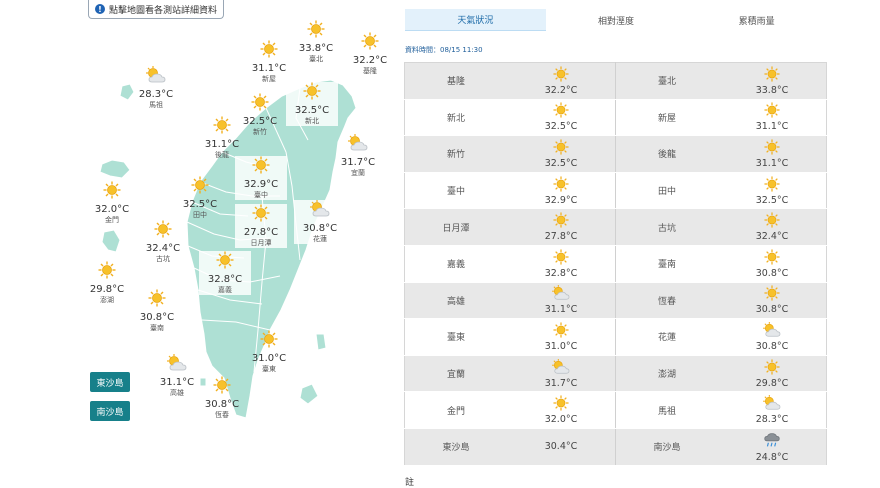 The image size is (880, 488). I want to click on station-temp: 32.9°C, so click(561, 200).